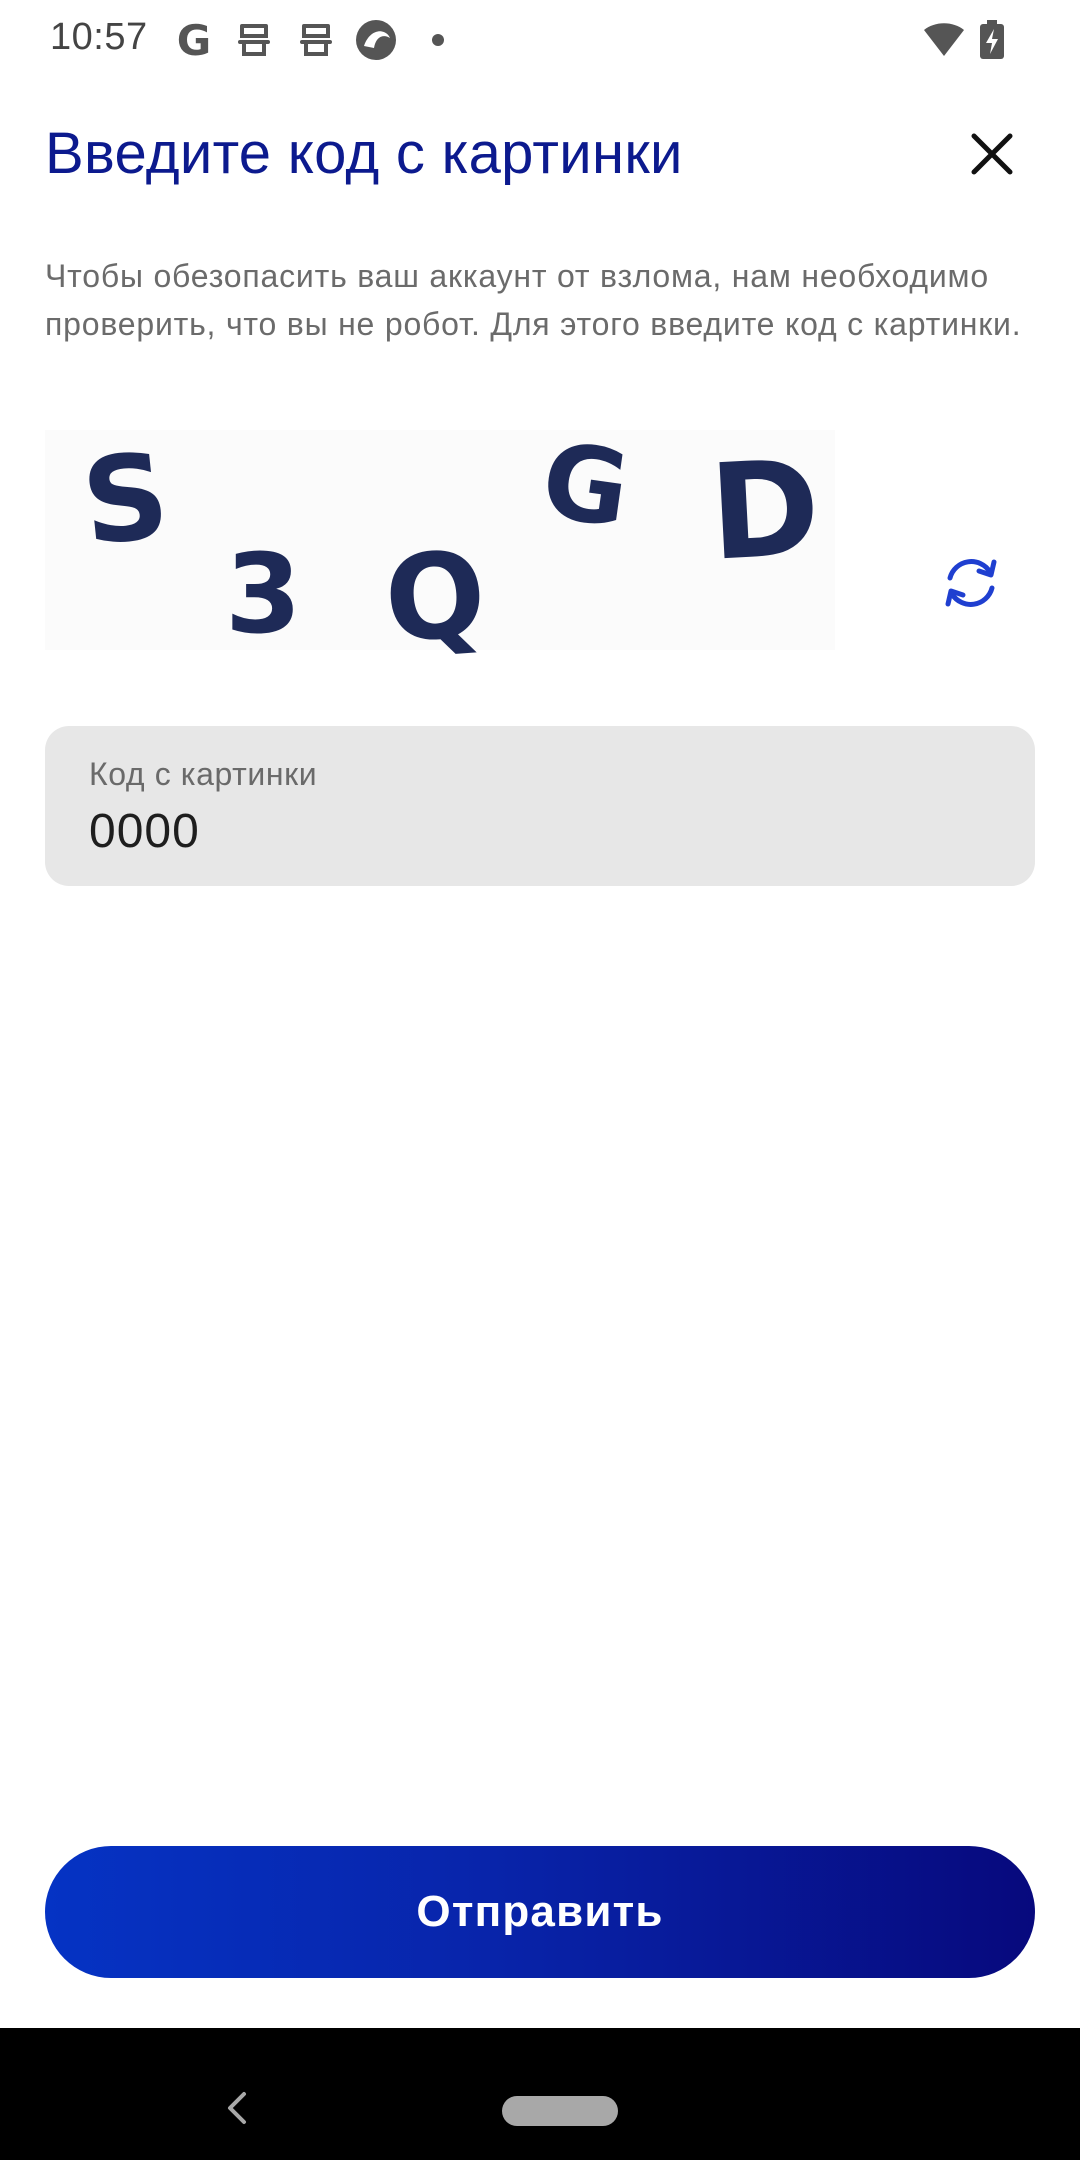  I want to click on captcha-char: D, so click(765, 511).